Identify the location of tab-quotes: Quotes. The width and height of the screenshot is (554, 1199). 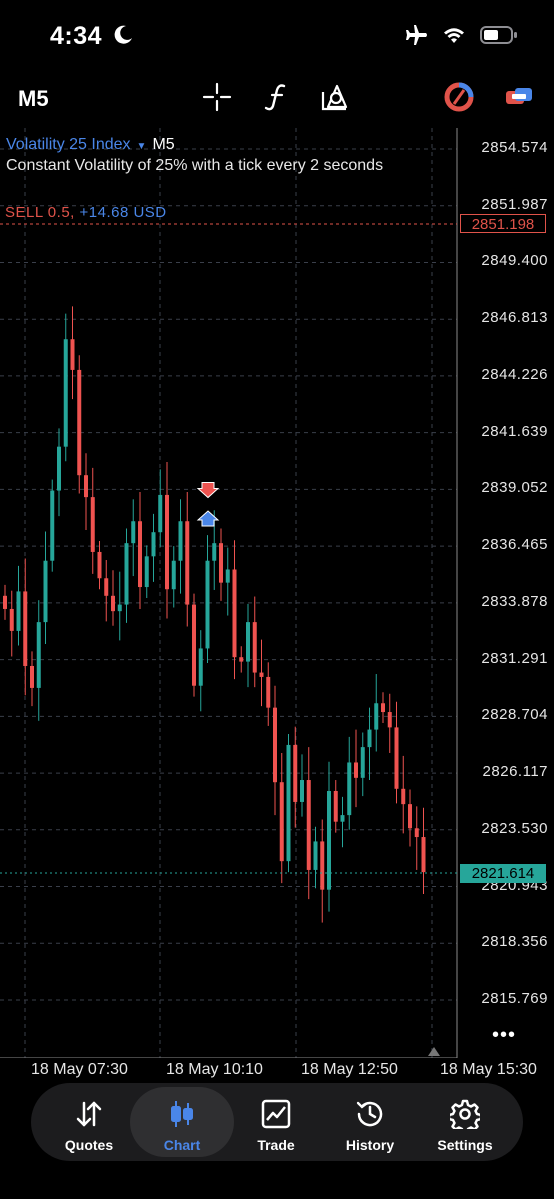
(89, 1122).